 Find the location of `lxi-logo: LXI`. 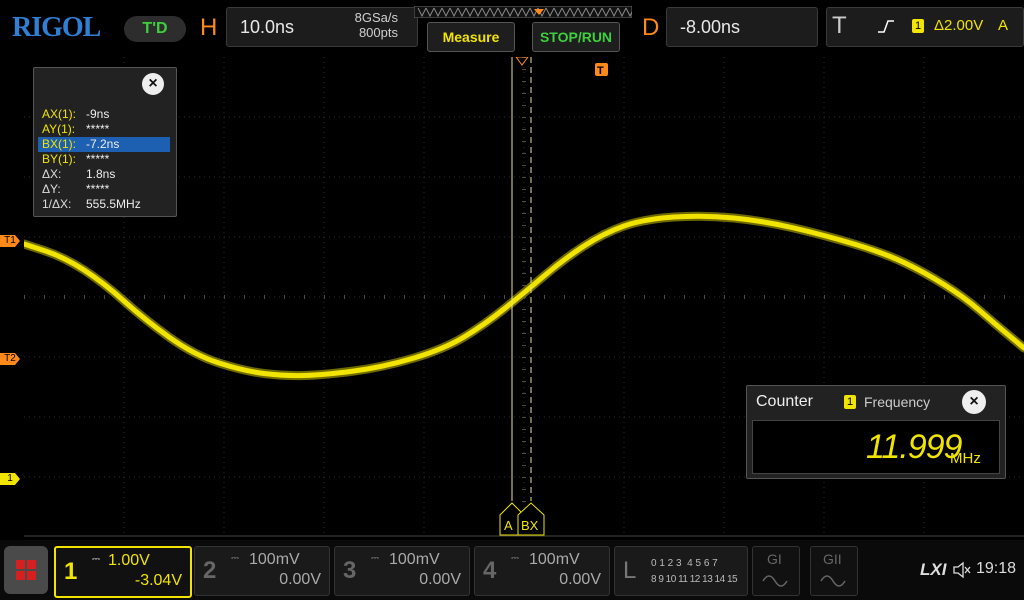

lxi-logo: LXI is located at coordinates (933, 569).